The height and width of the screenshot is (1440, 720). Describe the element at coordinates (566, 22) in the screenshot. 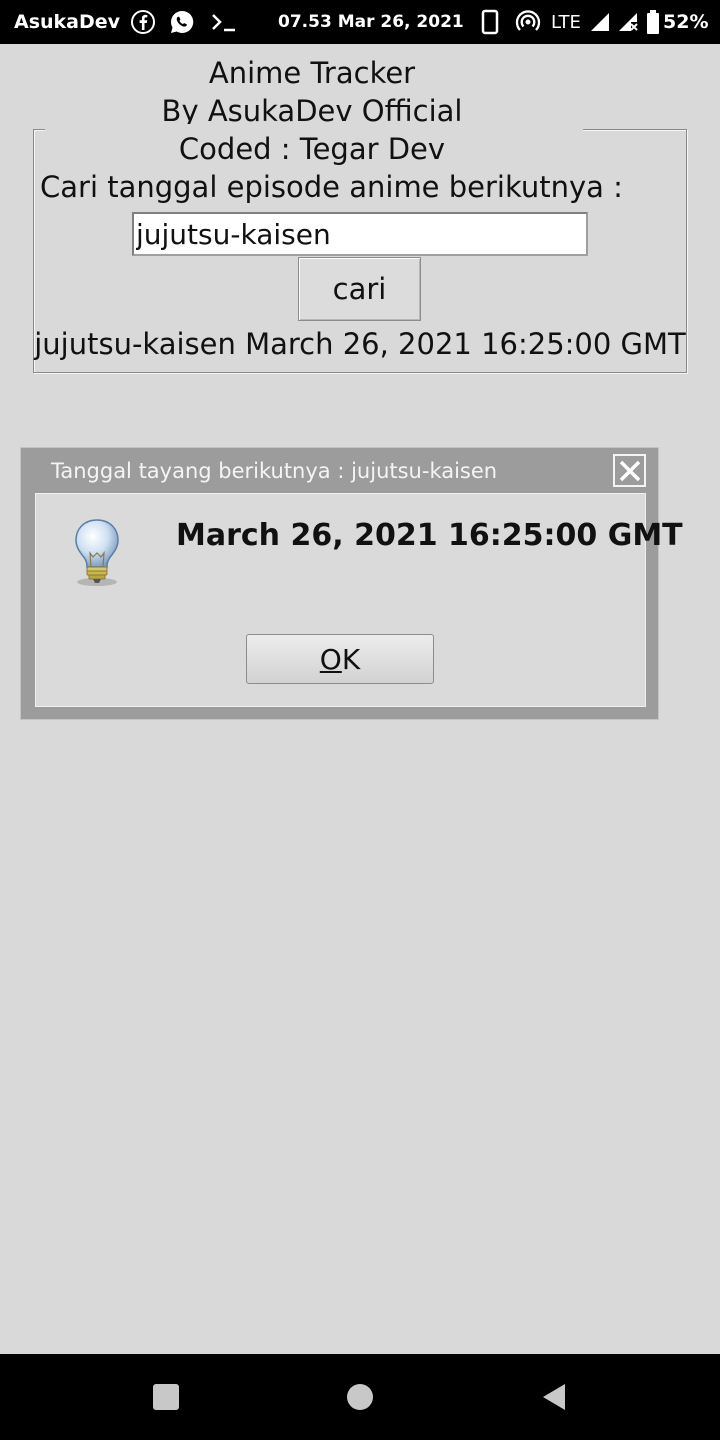

I see `network-type-label: LTE` at that location.